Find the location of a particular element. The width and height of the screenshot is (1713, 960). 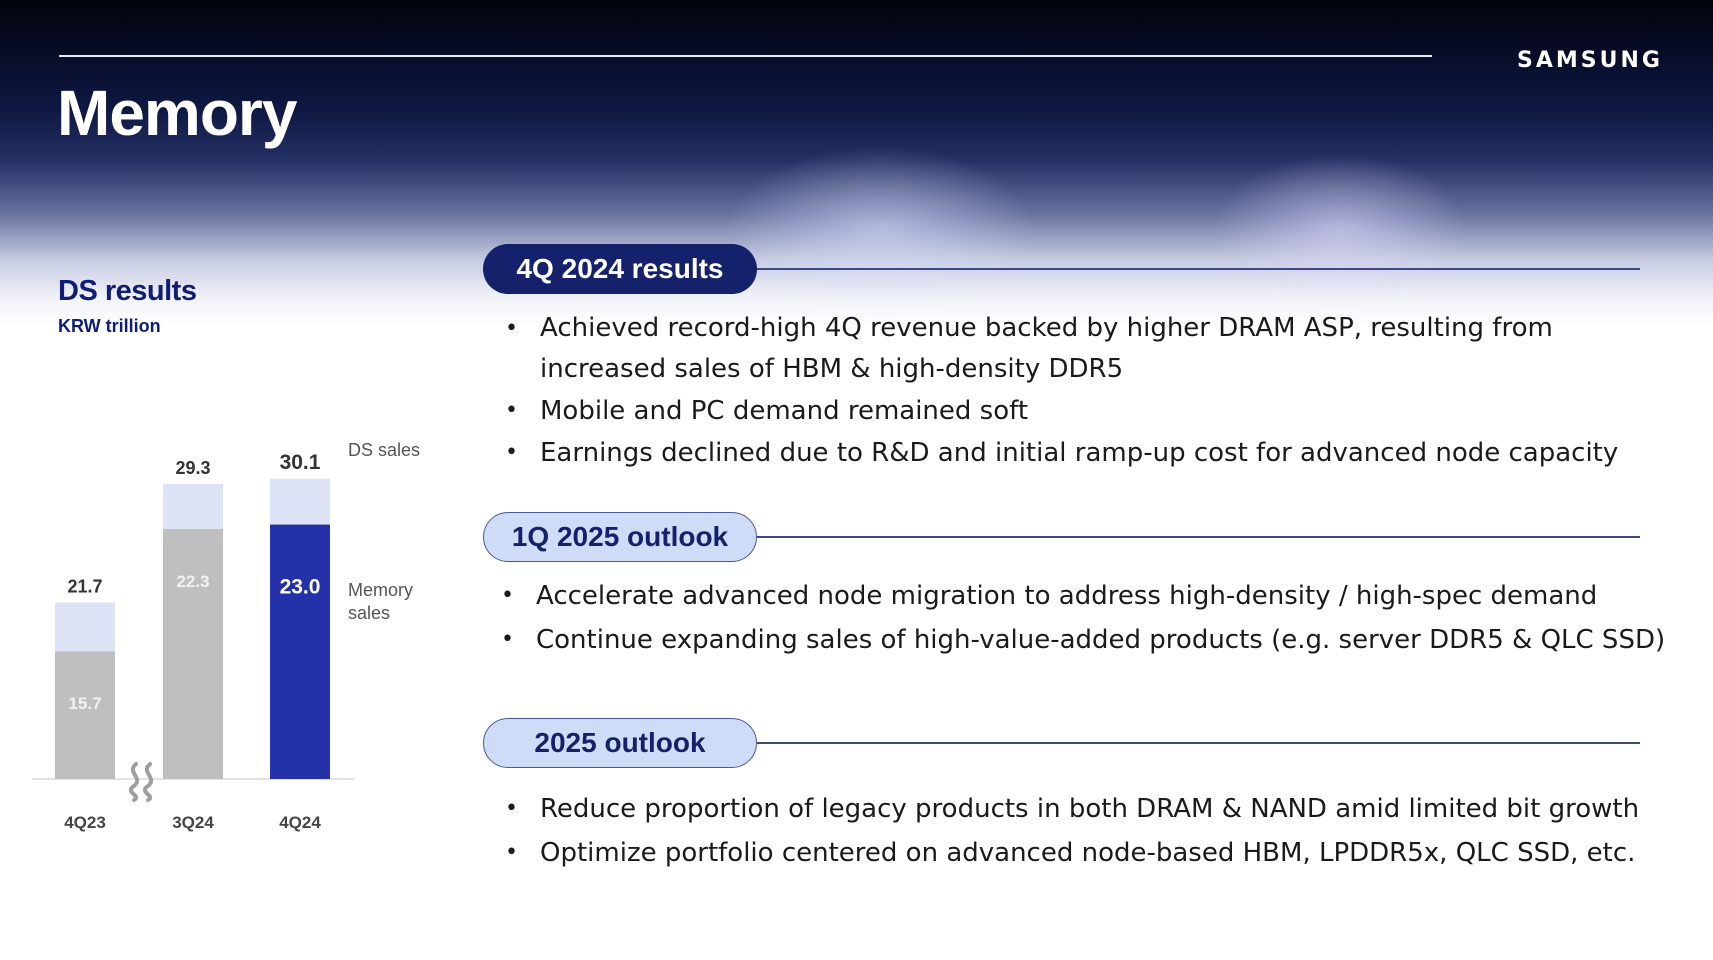

bar-memory-sales-4Q24 is located at coordinates (300, 651).